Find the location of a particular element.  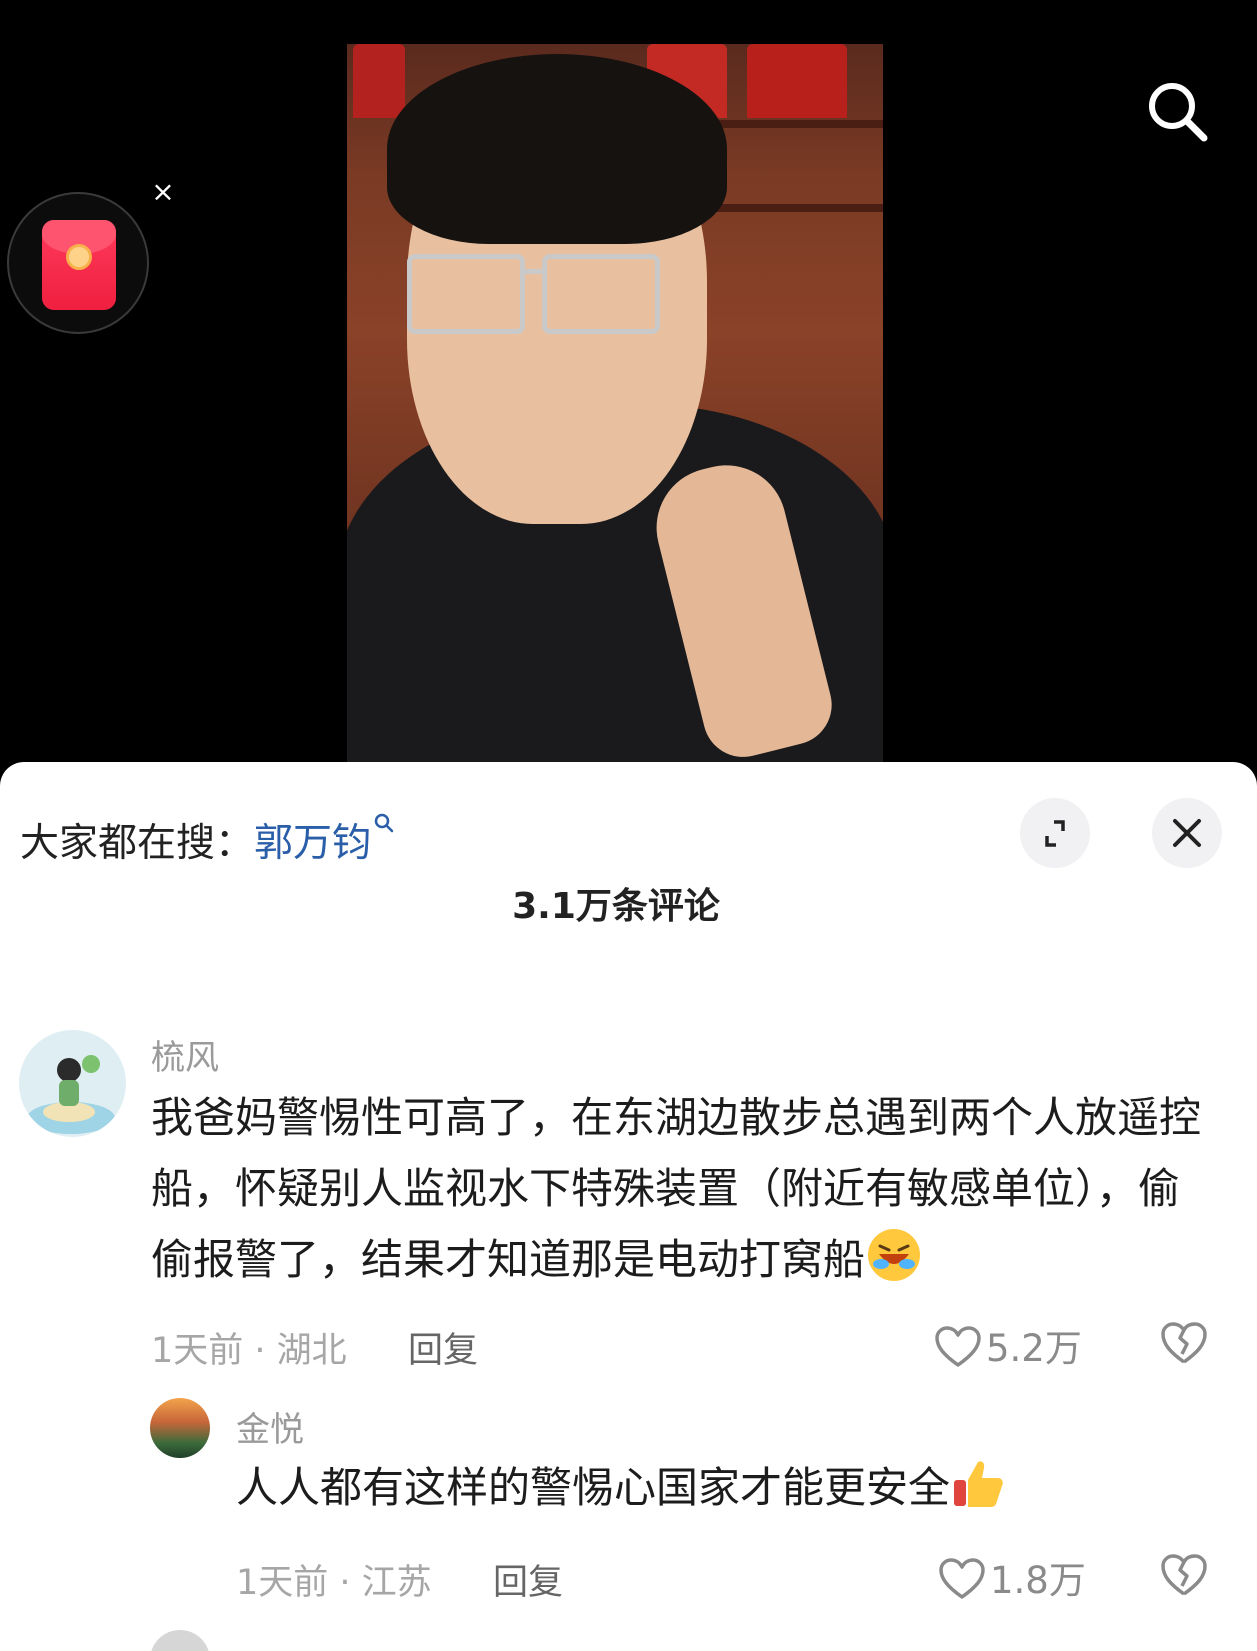

red-packet-coin is located at coordinates (79, 257).